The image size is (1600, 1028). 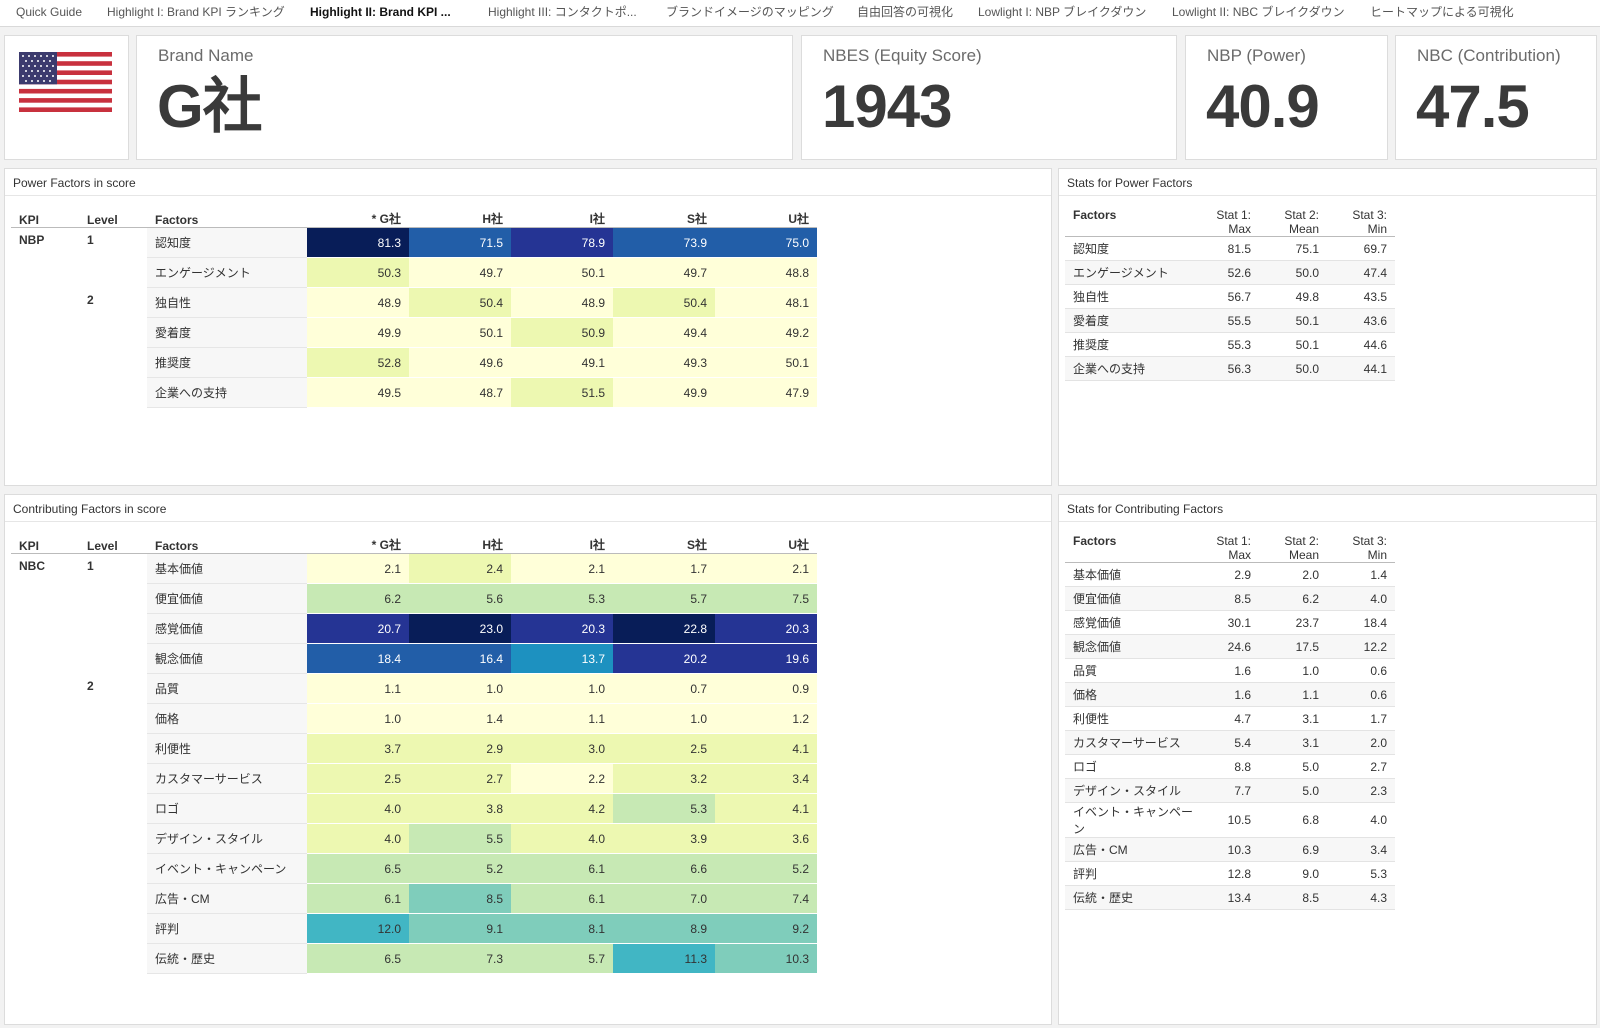 I want to click on heat-cell: 12.0, so click(x=358, y=928).